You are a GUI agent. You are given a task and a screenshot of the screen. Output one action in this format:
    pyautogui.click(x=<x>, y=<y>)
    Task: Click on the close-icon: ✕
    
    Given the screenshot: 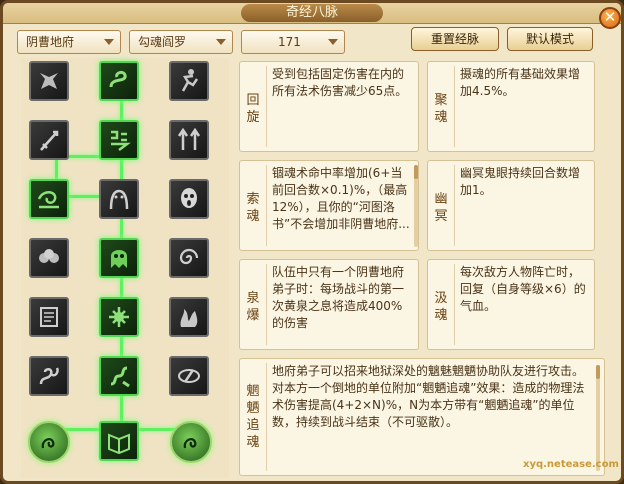 What is the action you would take?
    pyautogui.click(x=610, y=17)
    